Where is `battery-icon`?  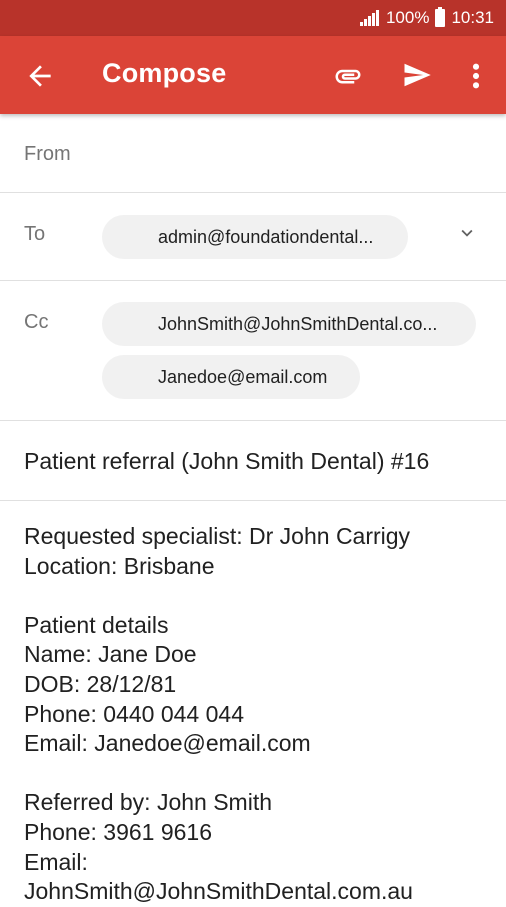
battery-icon is located at coordinates (440, 17).